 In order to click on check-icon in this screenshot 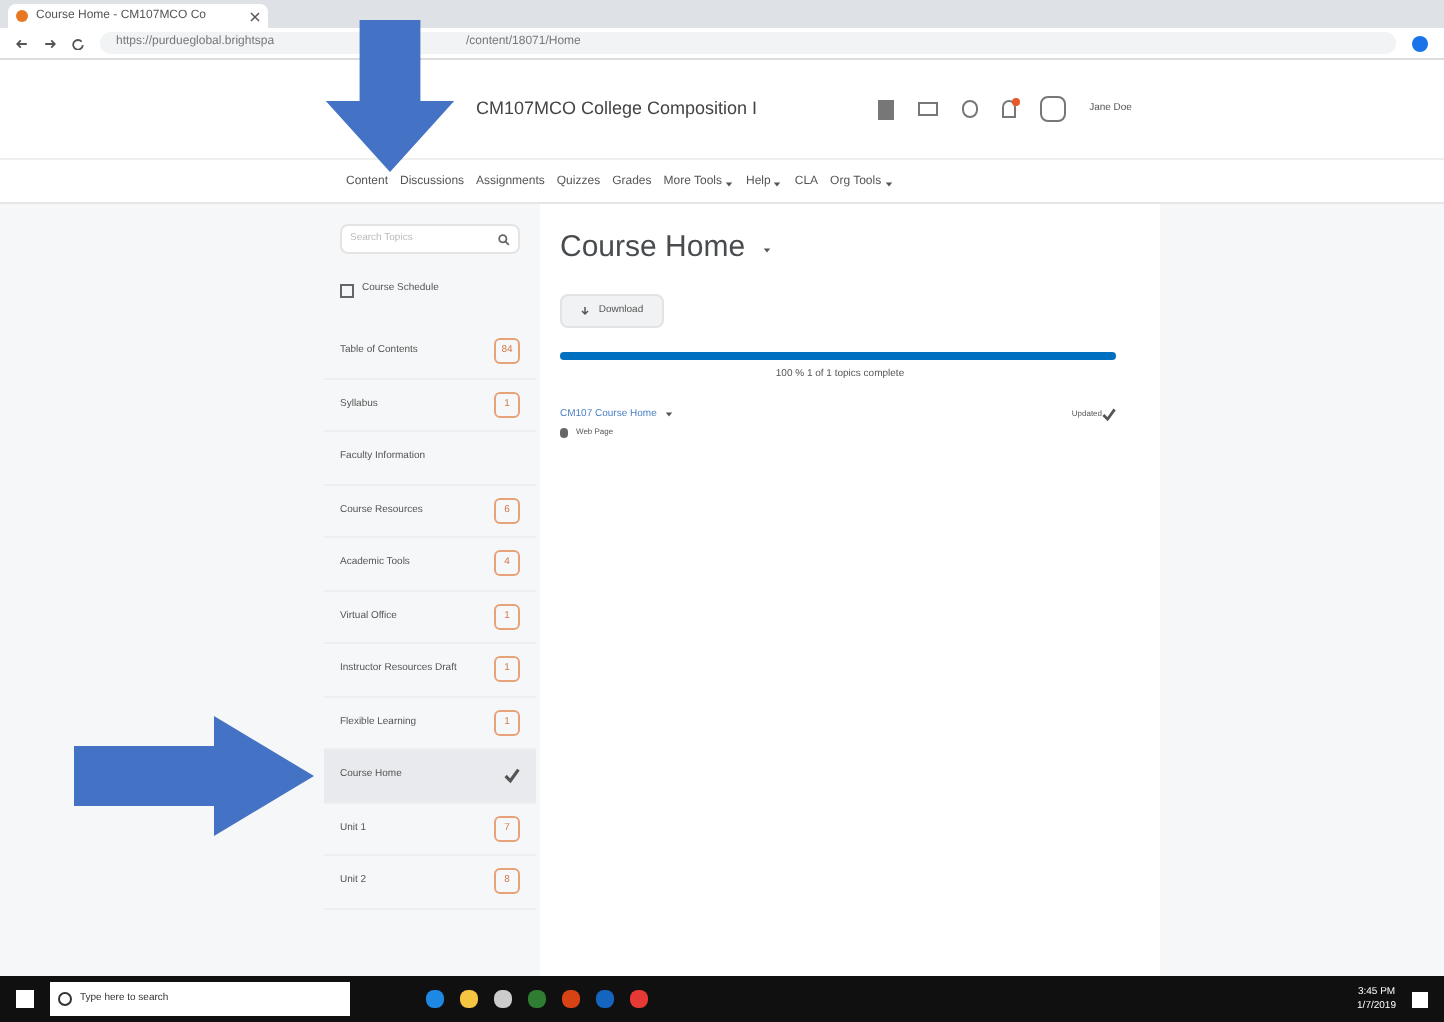, I will do `click(512, 775)`.